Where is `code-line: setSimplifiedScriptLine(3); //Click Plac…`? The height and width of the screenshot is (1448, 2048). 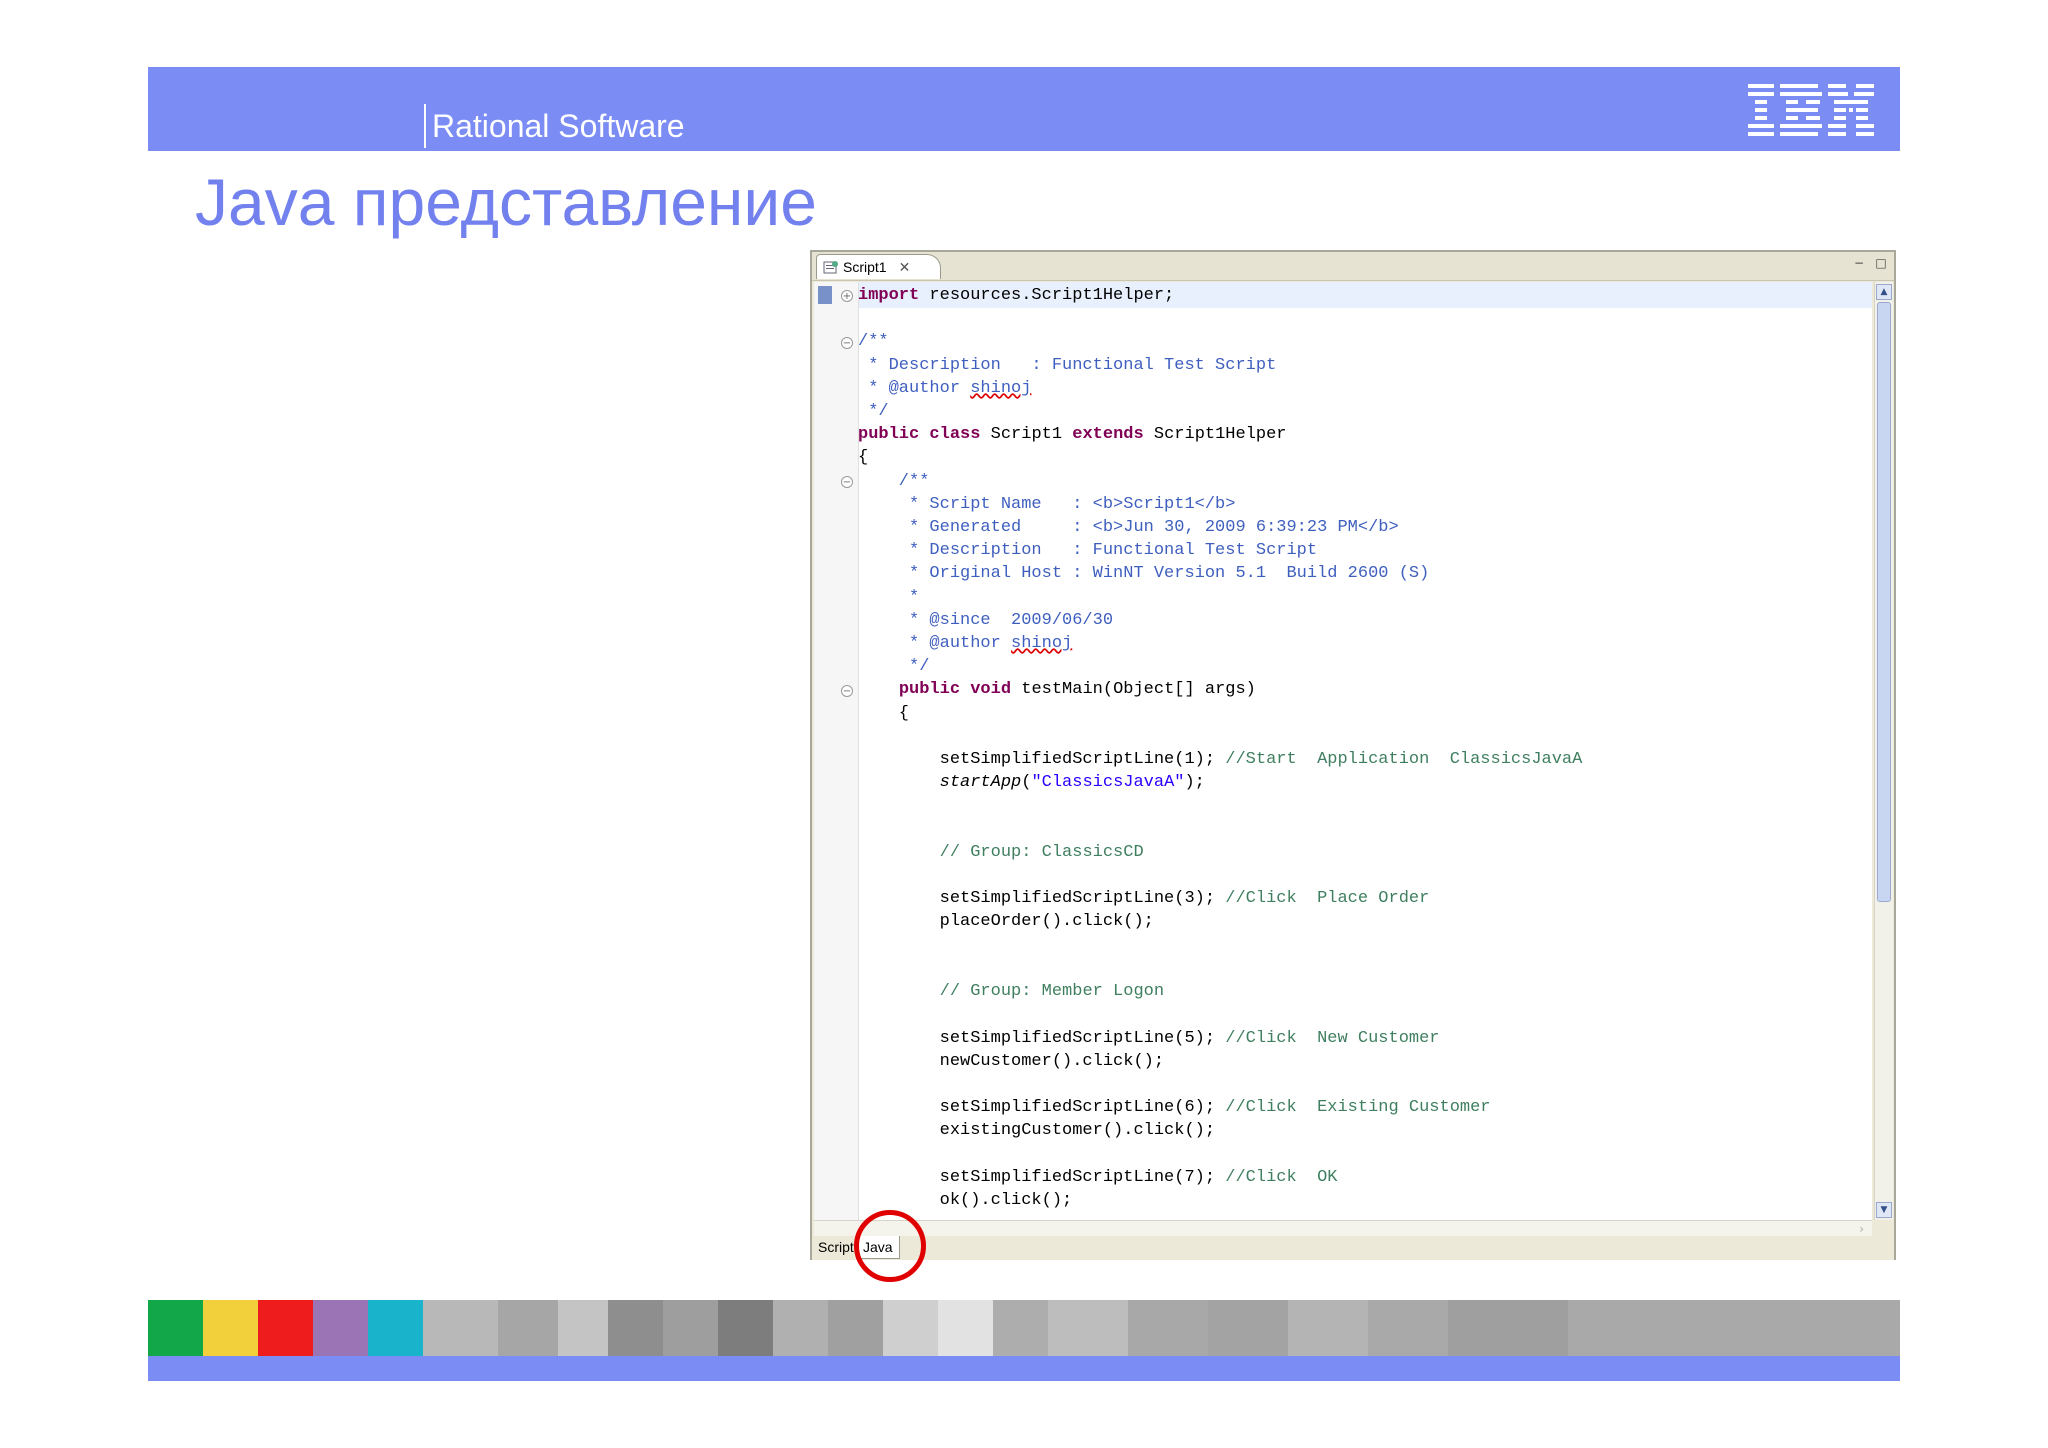
code-line: setSimplifiedScriptLine(3); //Click Plac… is located at coordinates (1144, 899).